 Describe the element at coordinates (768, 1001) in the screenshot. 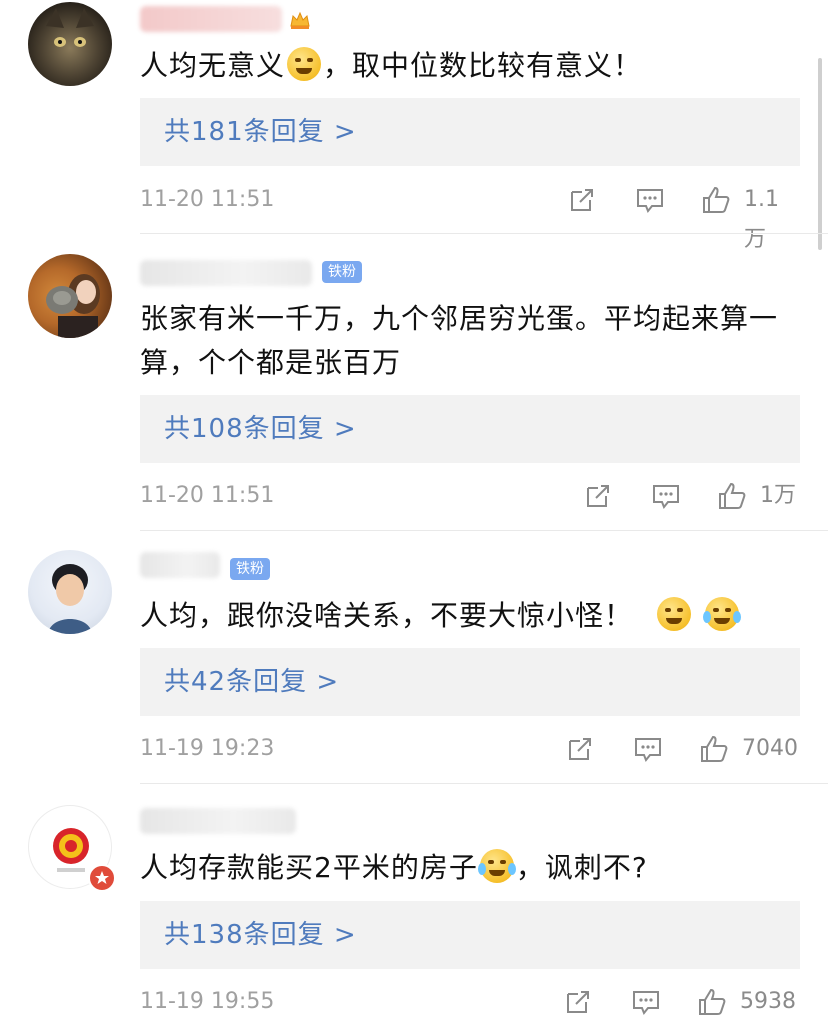

I see `like-count: 5938` at that location.